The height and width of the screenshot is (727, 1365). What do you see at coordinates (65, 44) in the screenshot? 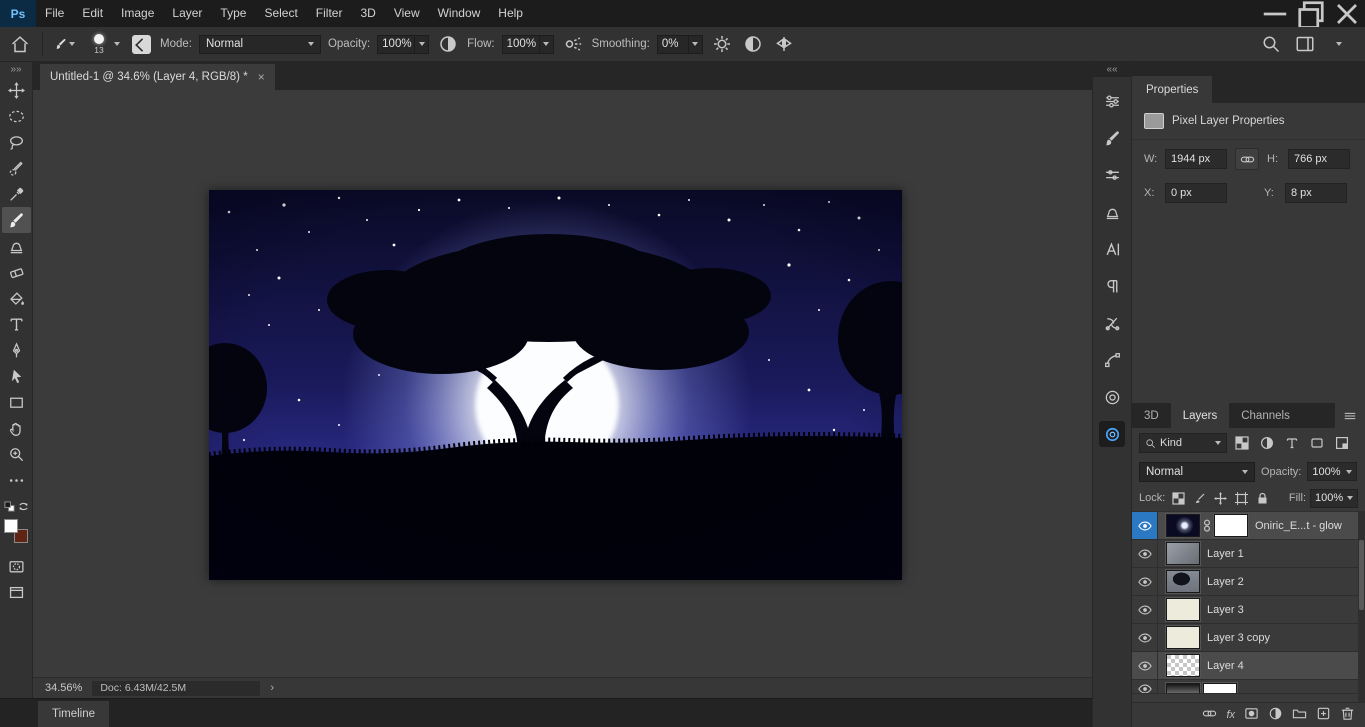
I see `brush-preset-picker` at bounding box center [65, 44].